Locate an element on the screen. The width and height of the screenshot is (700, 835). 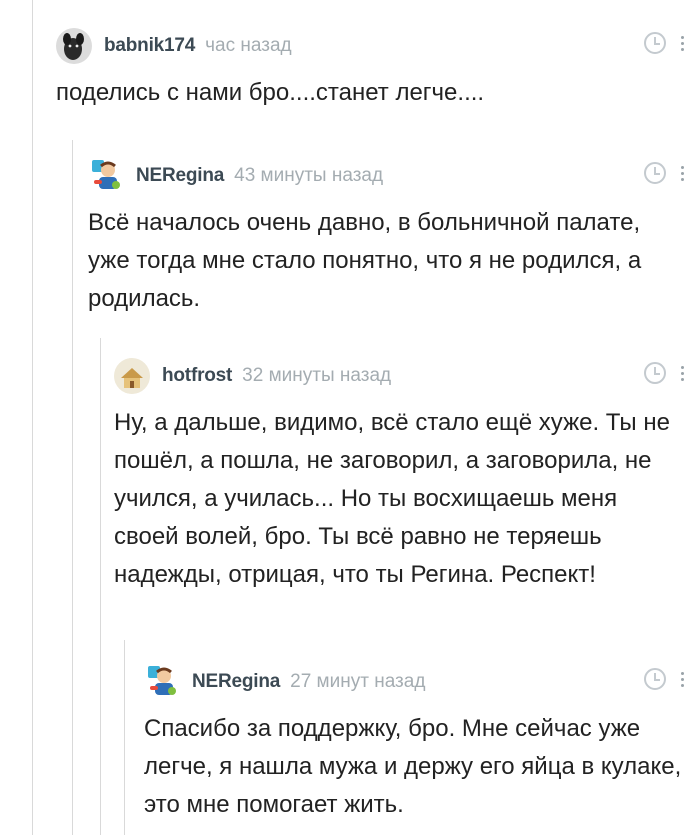
comment-author: babnik174 is located at coordinates (149, 46).